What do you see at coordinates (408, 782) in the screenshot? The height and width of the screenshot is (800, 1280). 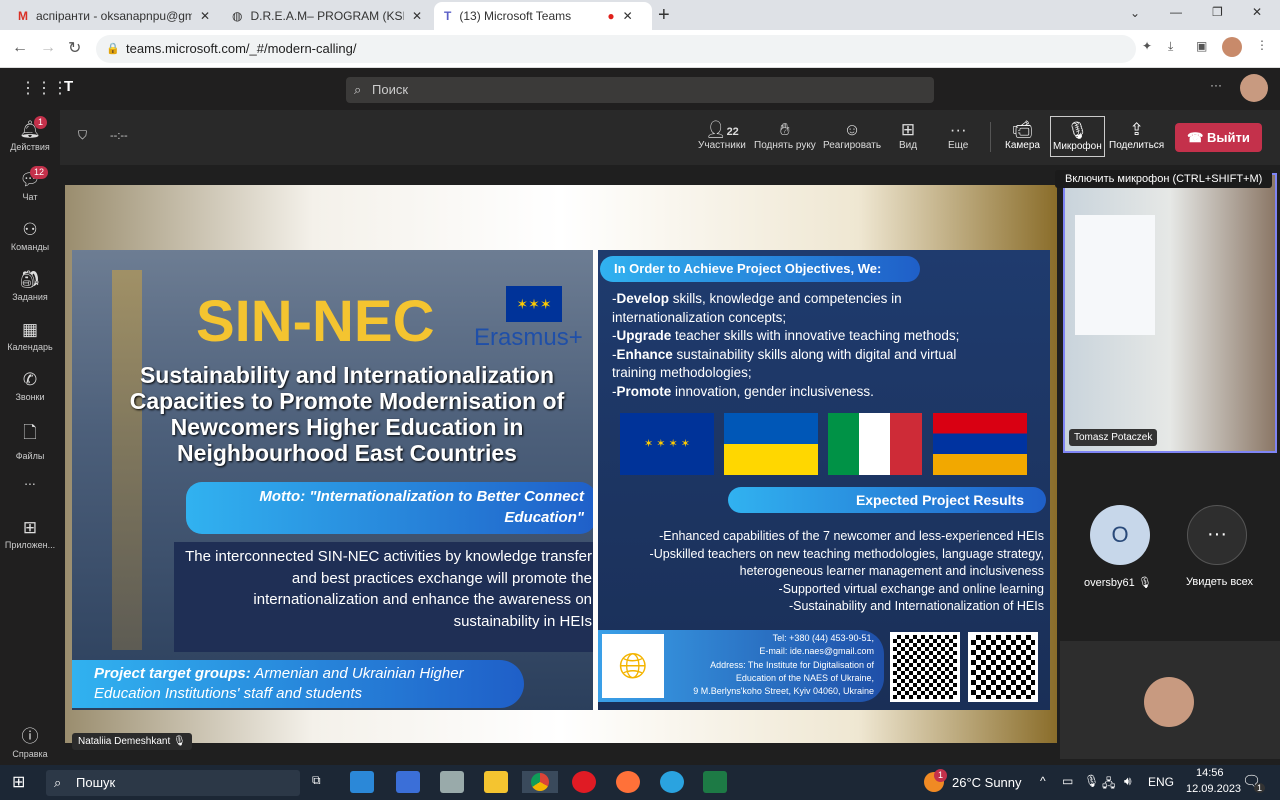 I see `store-icon` at bounding box center [408, 782].